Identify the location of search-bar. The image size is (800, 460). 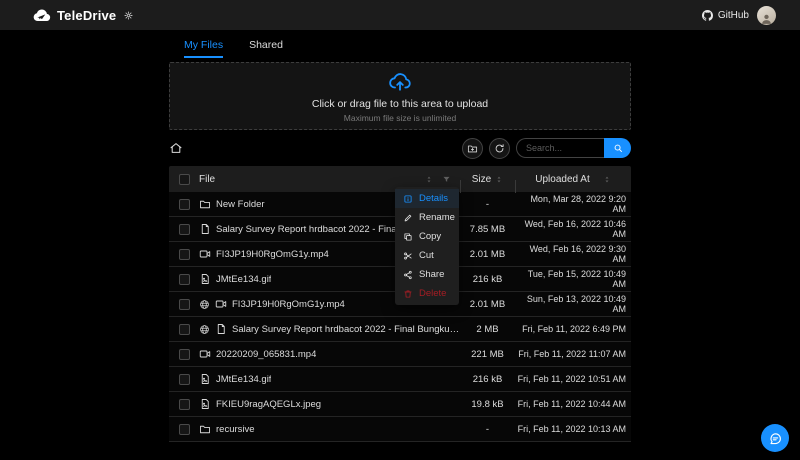
(573, 148).